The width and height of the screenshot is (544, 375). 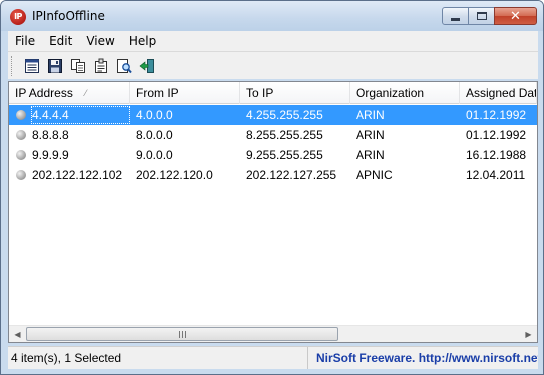 What do you see at coordinates (273, 41) in the screenshot?
I see `menu-bar: File Edit View Help` at bounding box center [273, 41].